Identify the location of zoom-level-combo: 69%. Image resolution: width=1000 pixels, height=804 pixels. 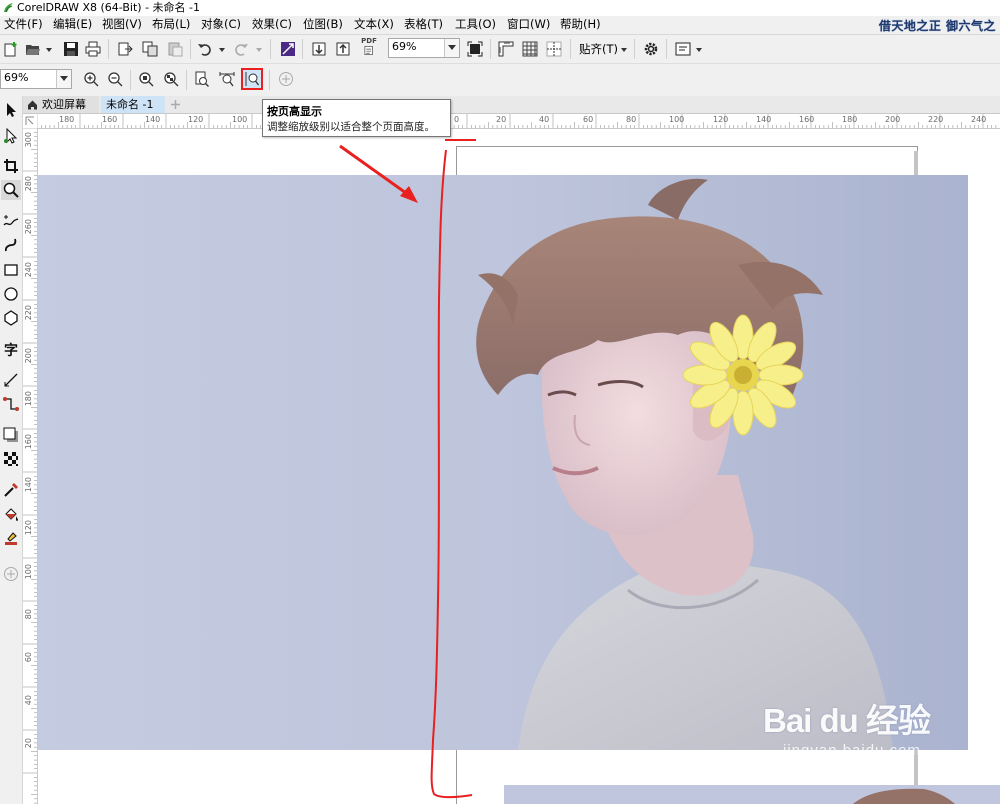
(424, 48).